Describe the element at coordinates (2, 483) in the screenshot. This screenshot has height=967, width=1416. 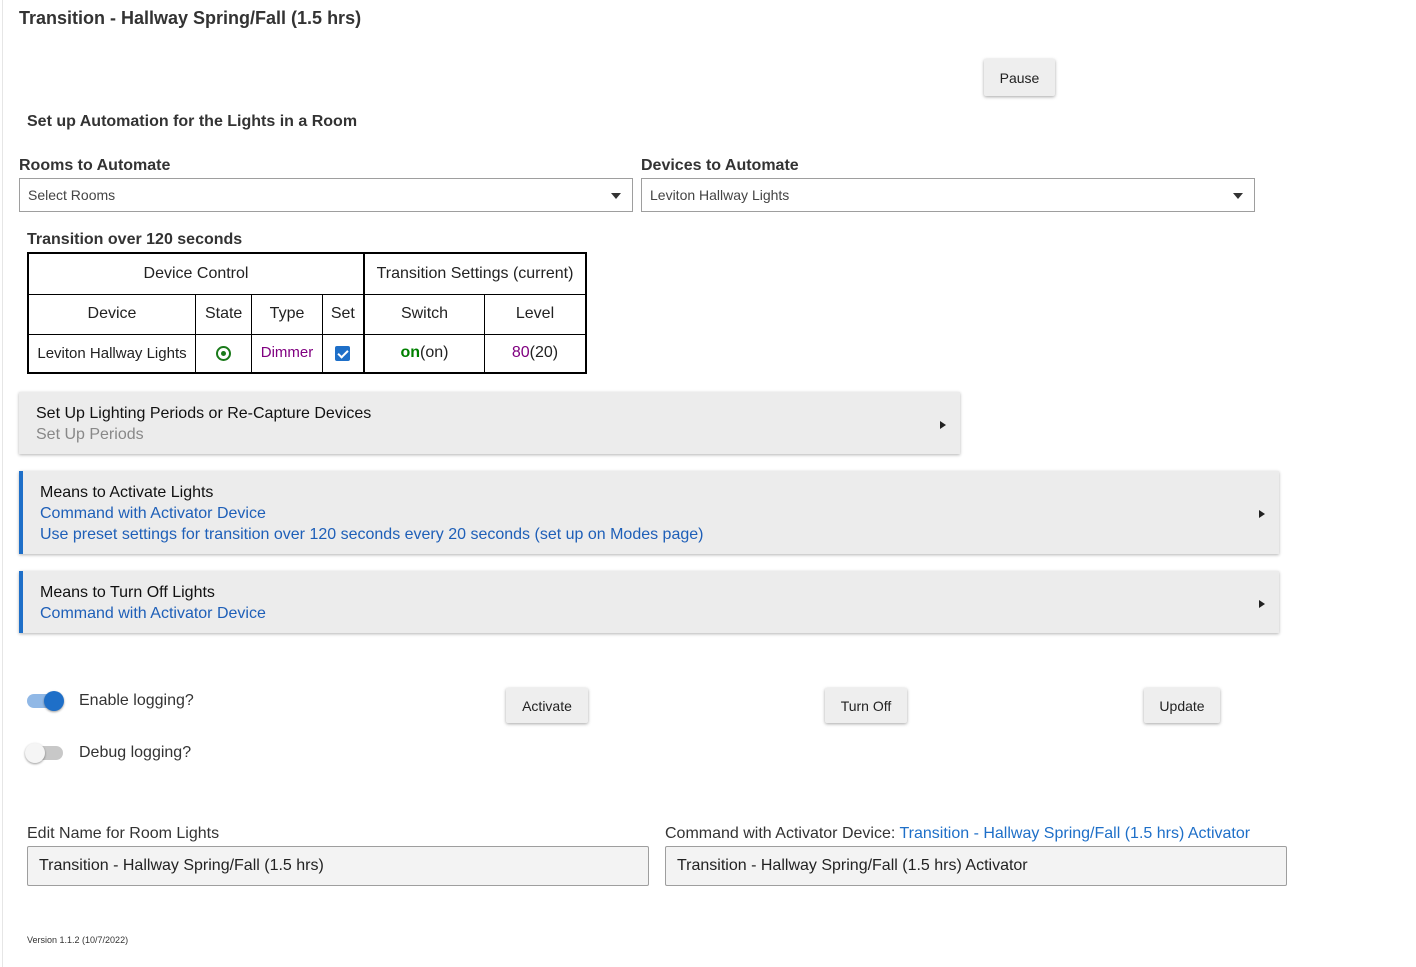
I see `page-left-border` at that location.